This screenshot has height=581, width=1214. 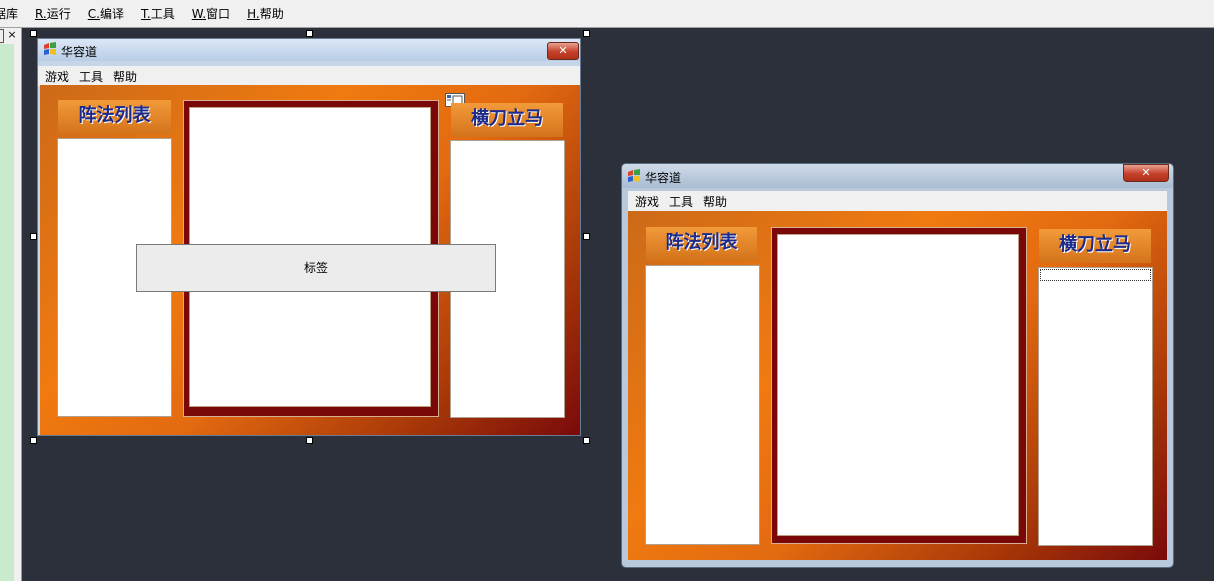 What do you see at coordinates (33, 236) in the screenshot?
I see `resize-handle-w` at bounding box center [33, 236].